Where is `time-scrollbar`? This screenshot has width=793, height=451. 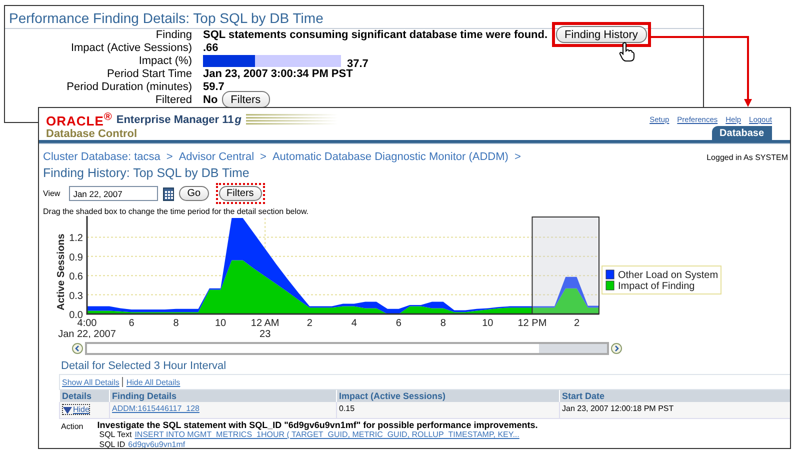 time-scrollbar is located at coordinates (347, 349).